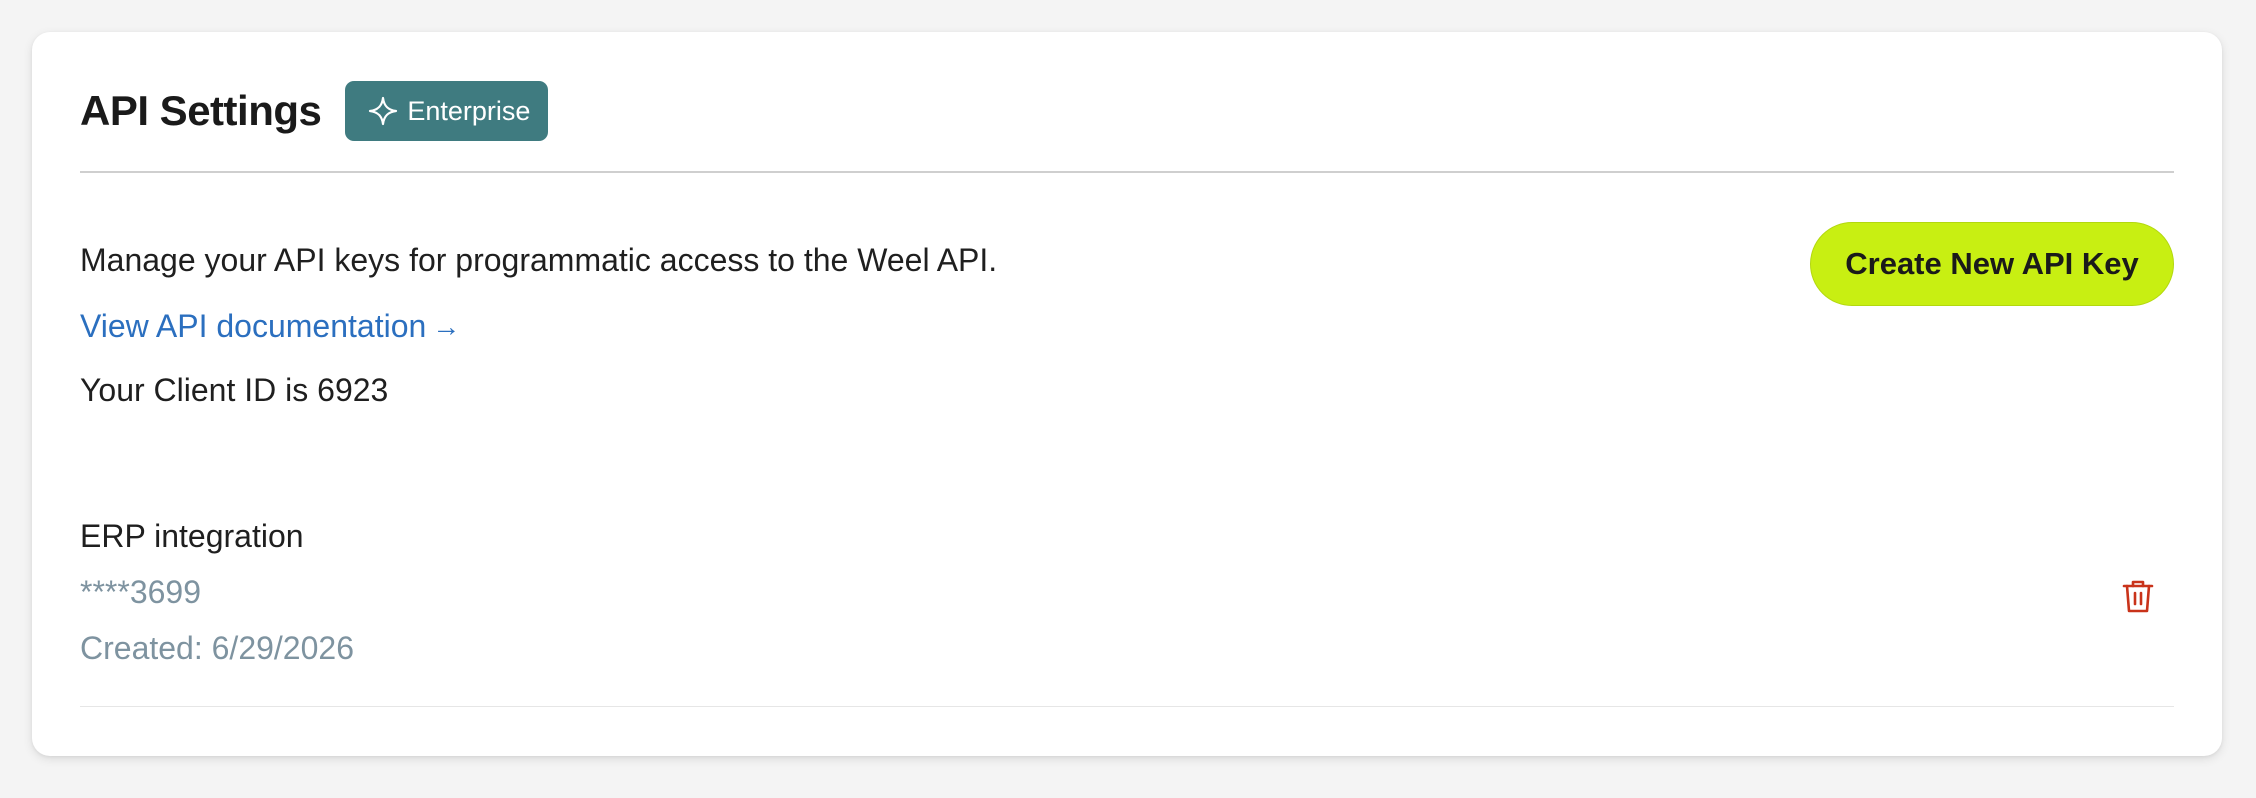 This screenshot has height=798, width=2256. I want to click on api-key-created-date: Created: 6/29/2026, so click(217, 648).